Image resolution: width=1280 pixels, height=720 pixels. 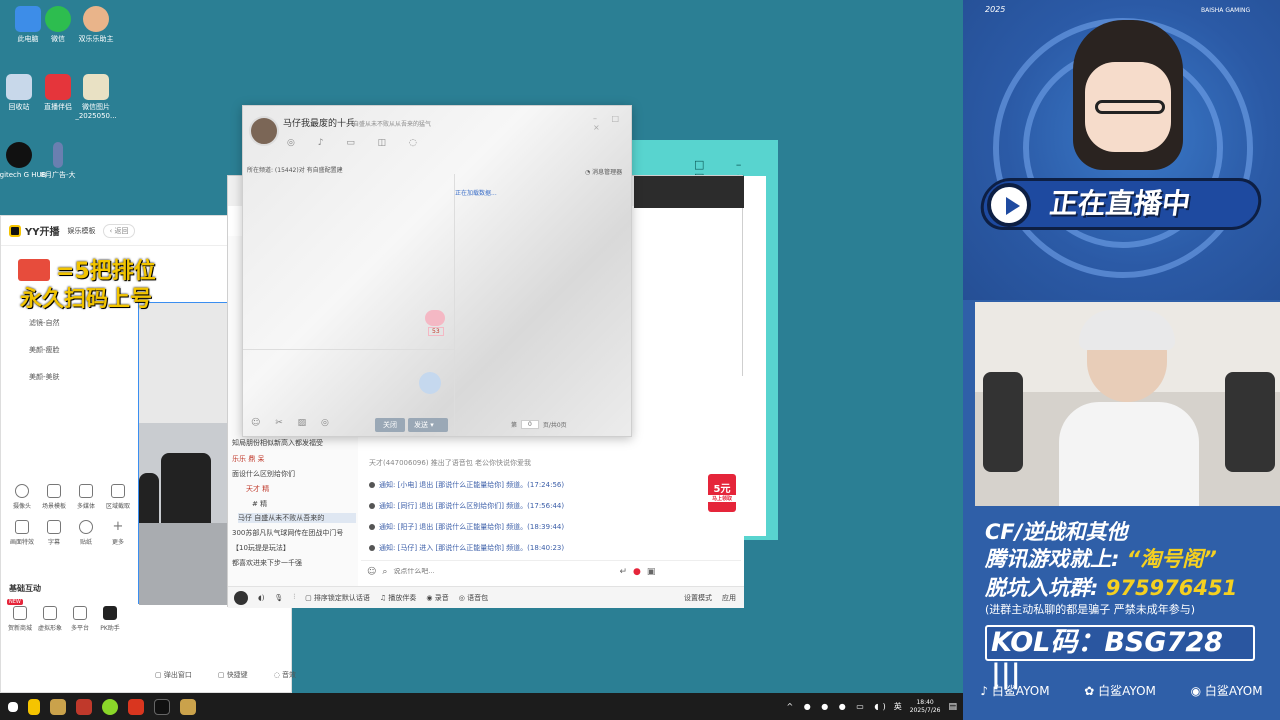 What do you see at coordinates (473, 598) in the screenshot?
I see `voice-pack-button: ◎ 语音包` at bounding box center [473, 598].